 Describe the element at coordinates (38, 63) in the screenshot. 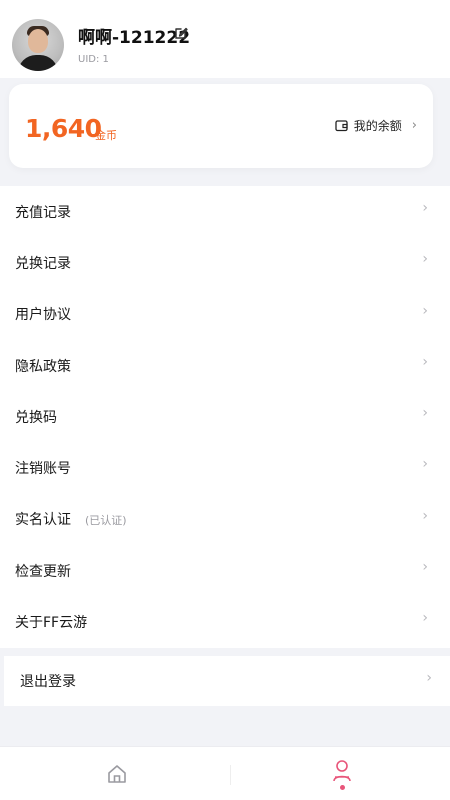

I see `avatar-shirt` at that location.